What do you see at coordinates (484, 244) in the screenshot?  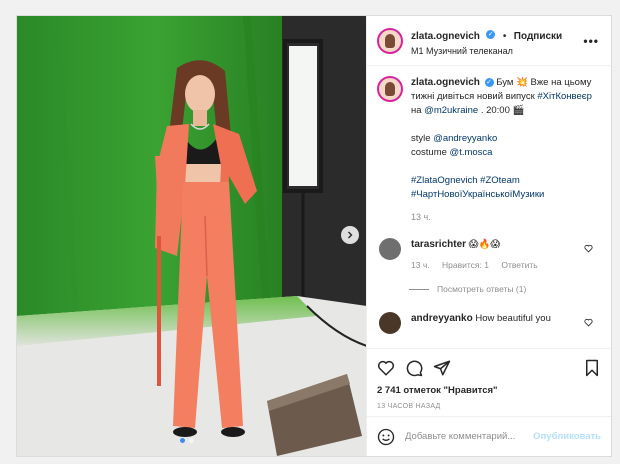 I see `comment-text: 😱🔥😱` at bounding box center [484, 244].